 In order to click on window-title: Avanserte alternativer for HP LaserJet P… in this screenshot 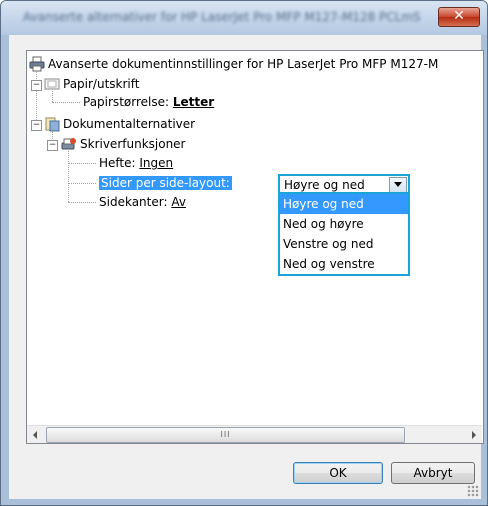, I will do `click(222, 17)`.